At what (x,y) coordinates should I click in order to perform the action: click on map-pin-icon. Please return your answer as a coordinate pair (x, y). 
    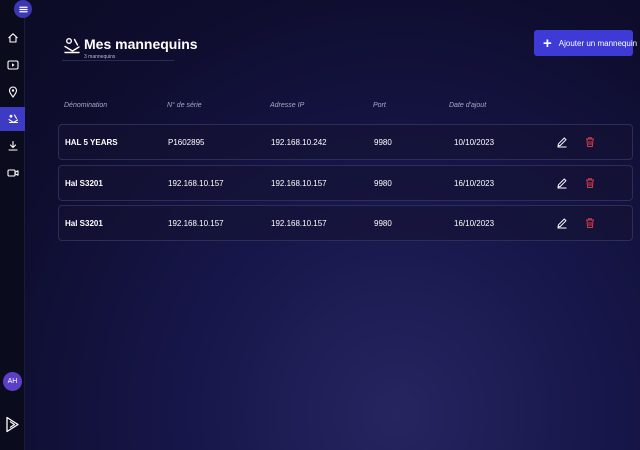
    Looking at the image, I should click on (12, 92).